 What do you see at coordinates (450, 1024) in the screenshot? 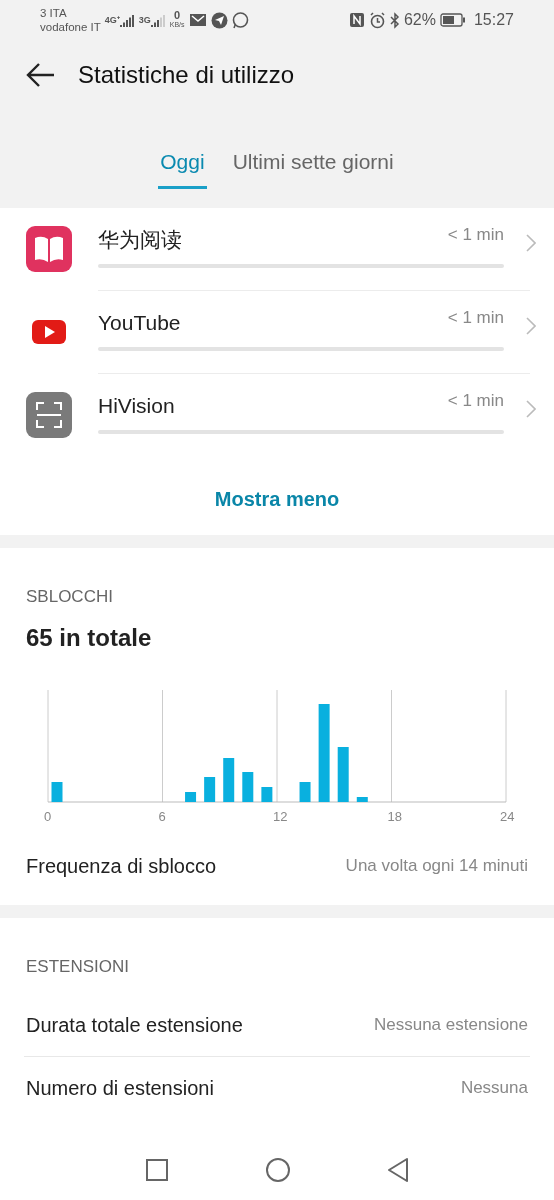
I see `setting-value: Nessuna estensione` at bounding box center [450, 1024].